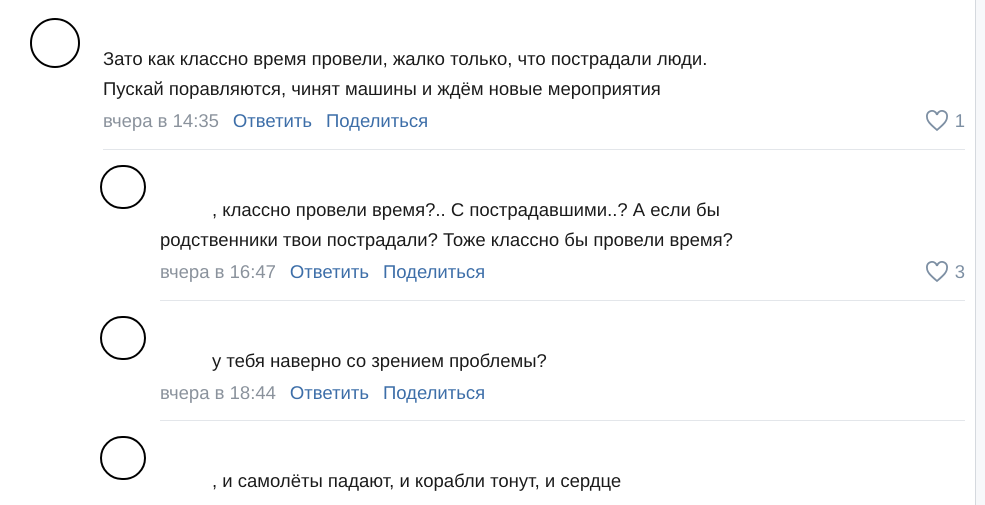 The image size is (985, 505). Describe the element at coordinates (161, 121) in the screenshot. I see `comment-time: вчера в 14:35` at that location.